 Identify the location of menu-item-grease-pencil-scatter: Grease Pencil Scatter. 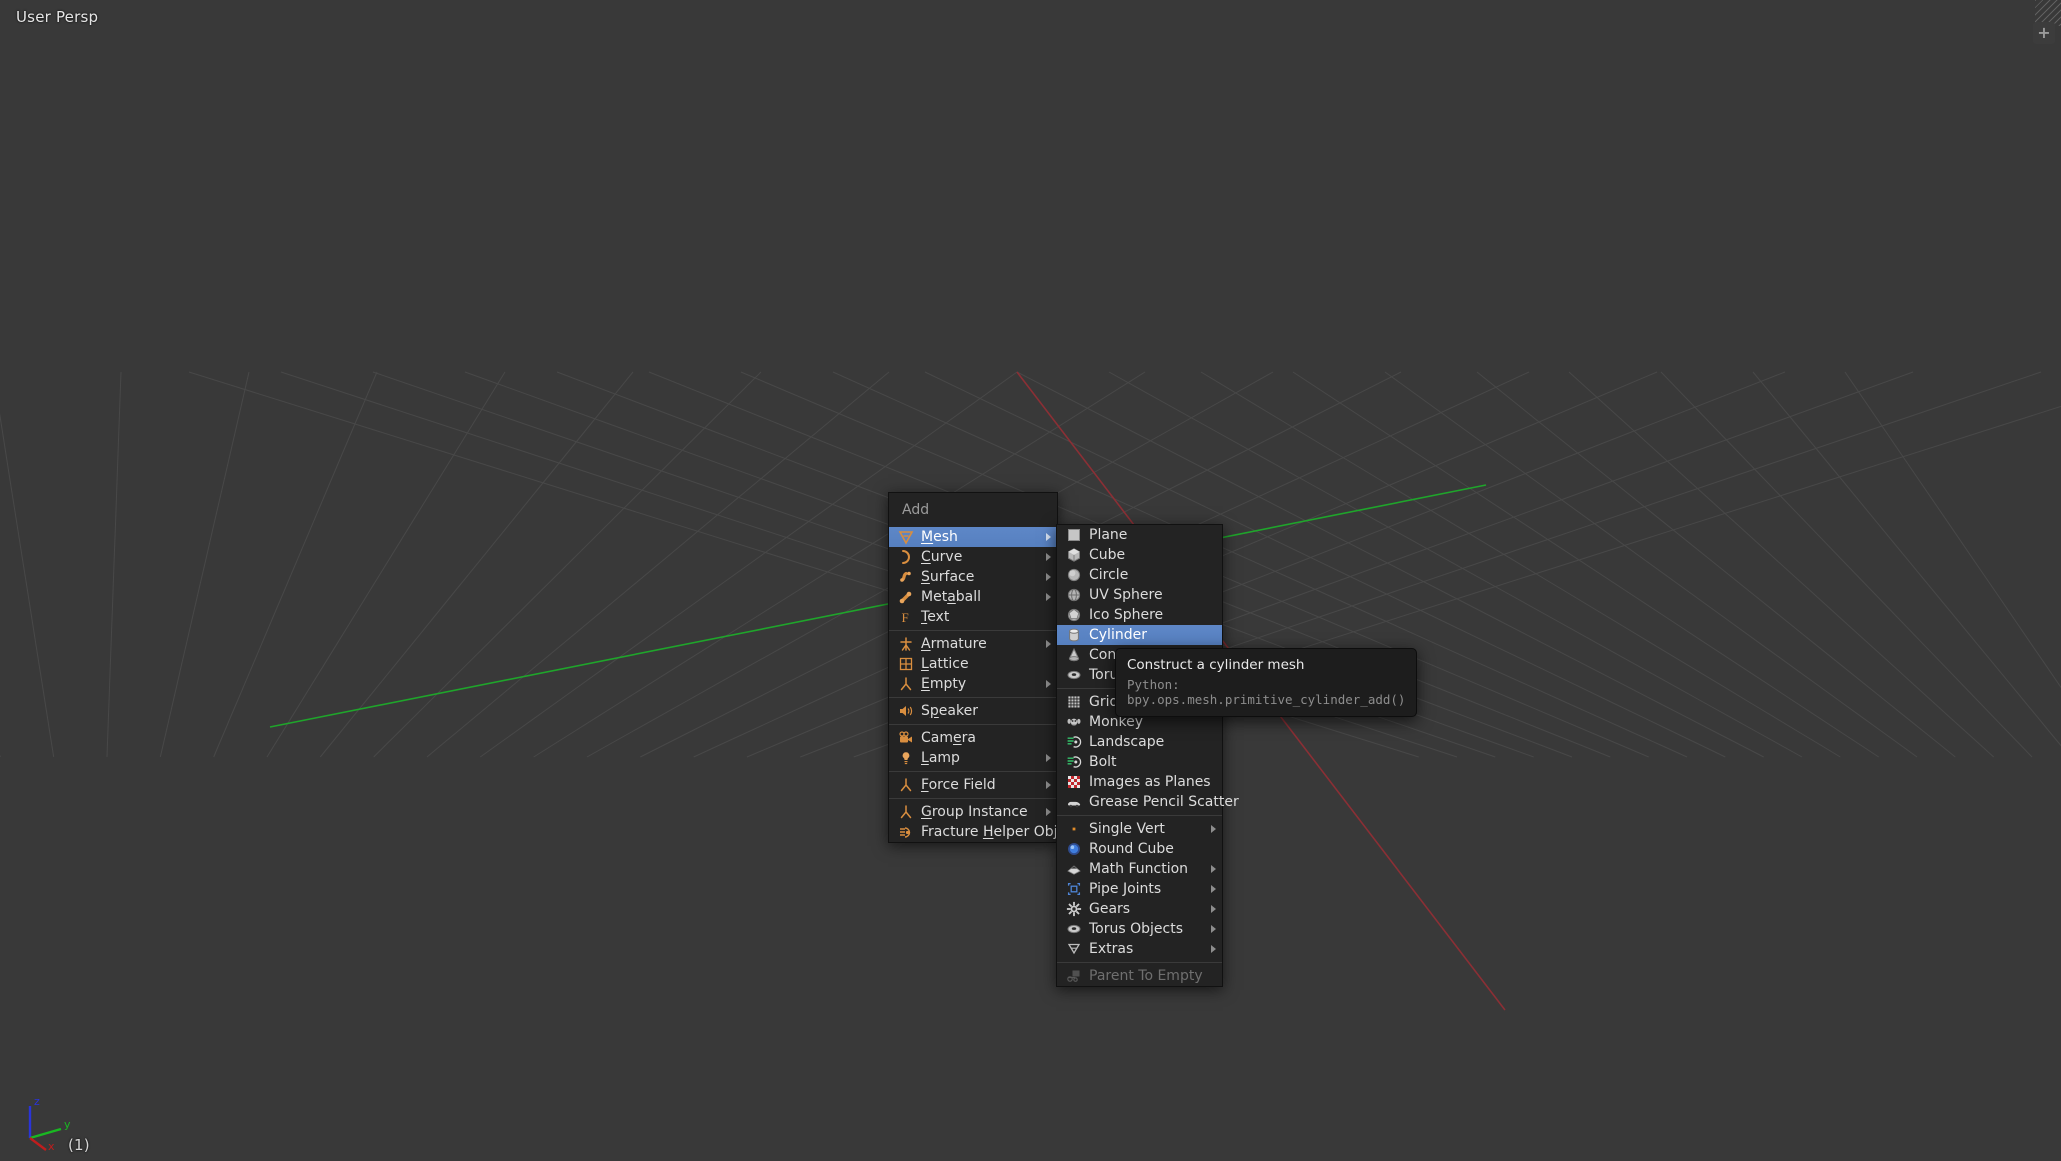
(1148, 802).